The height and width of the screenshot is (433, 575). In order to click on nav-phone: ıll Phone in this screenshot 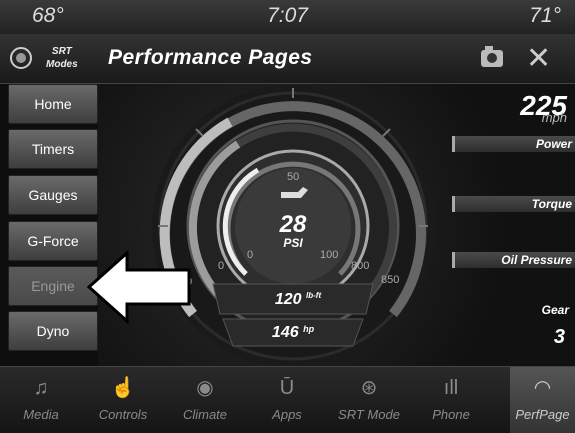, I will do `click(451, 400)`.